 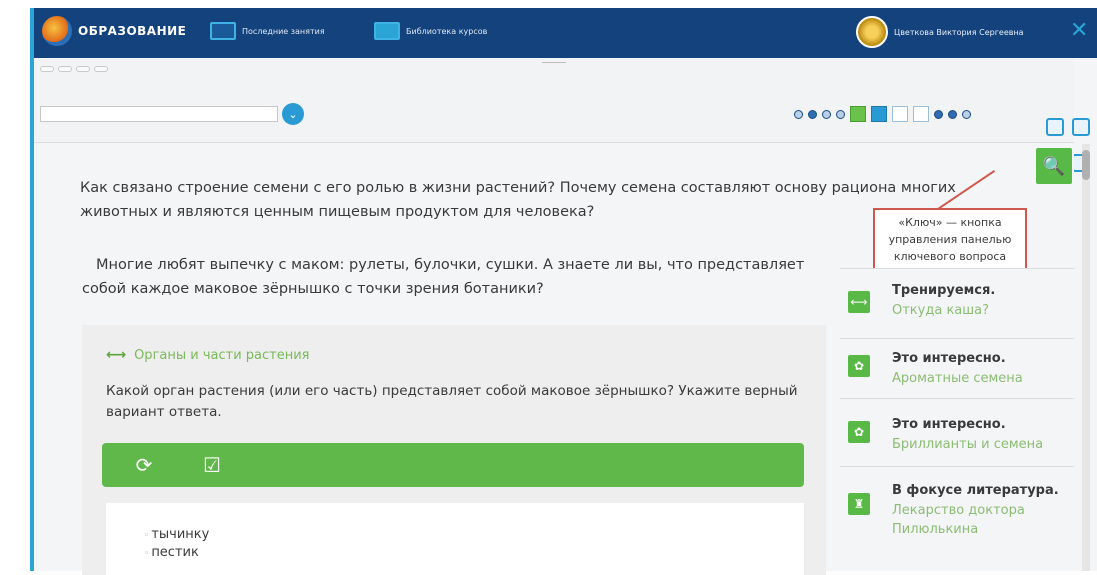 I want to click on prev-page-icon, so click(x=812, y=114).